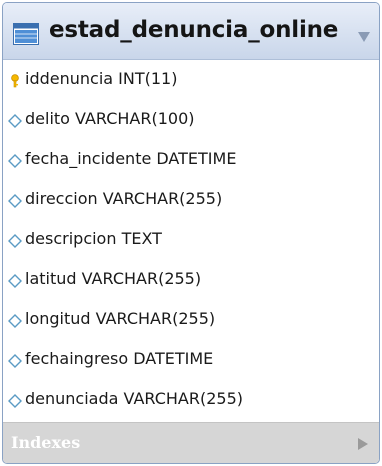  Describe the element at coordinates (110, 118) in the screenshot. I see `column-label: delito VARCHAR(100)` at that location.